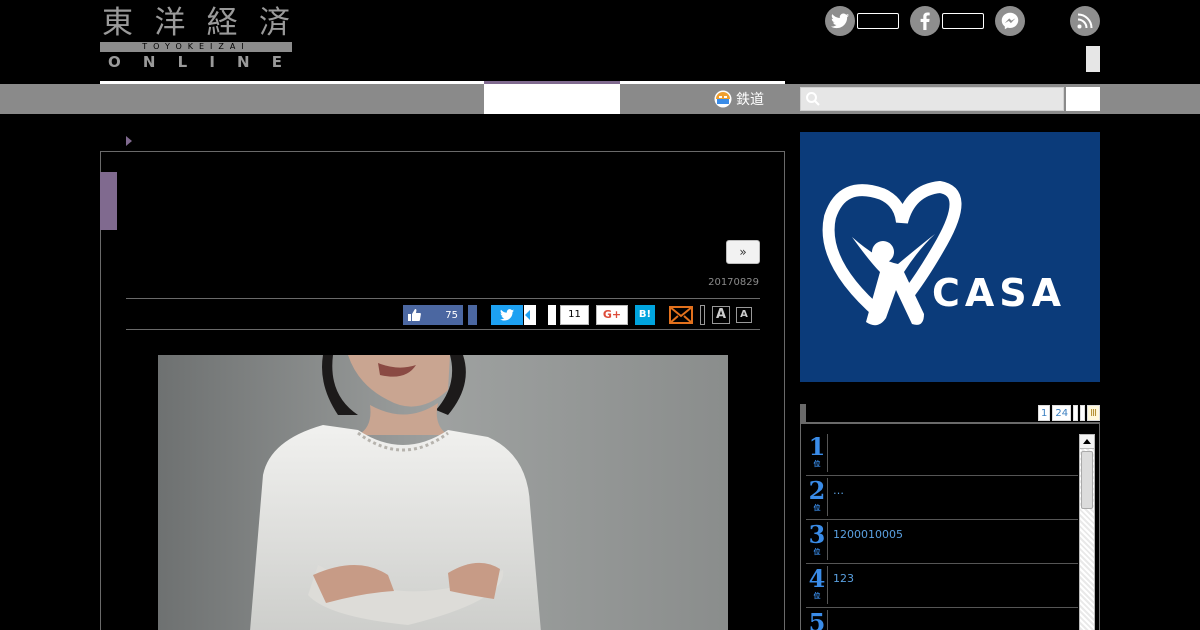 The width and height of the screenshot is (1200, 630). Describe the element at coordinates (196, 62) in the screenshot. I see `logo-online: O N L I N E` at that location.